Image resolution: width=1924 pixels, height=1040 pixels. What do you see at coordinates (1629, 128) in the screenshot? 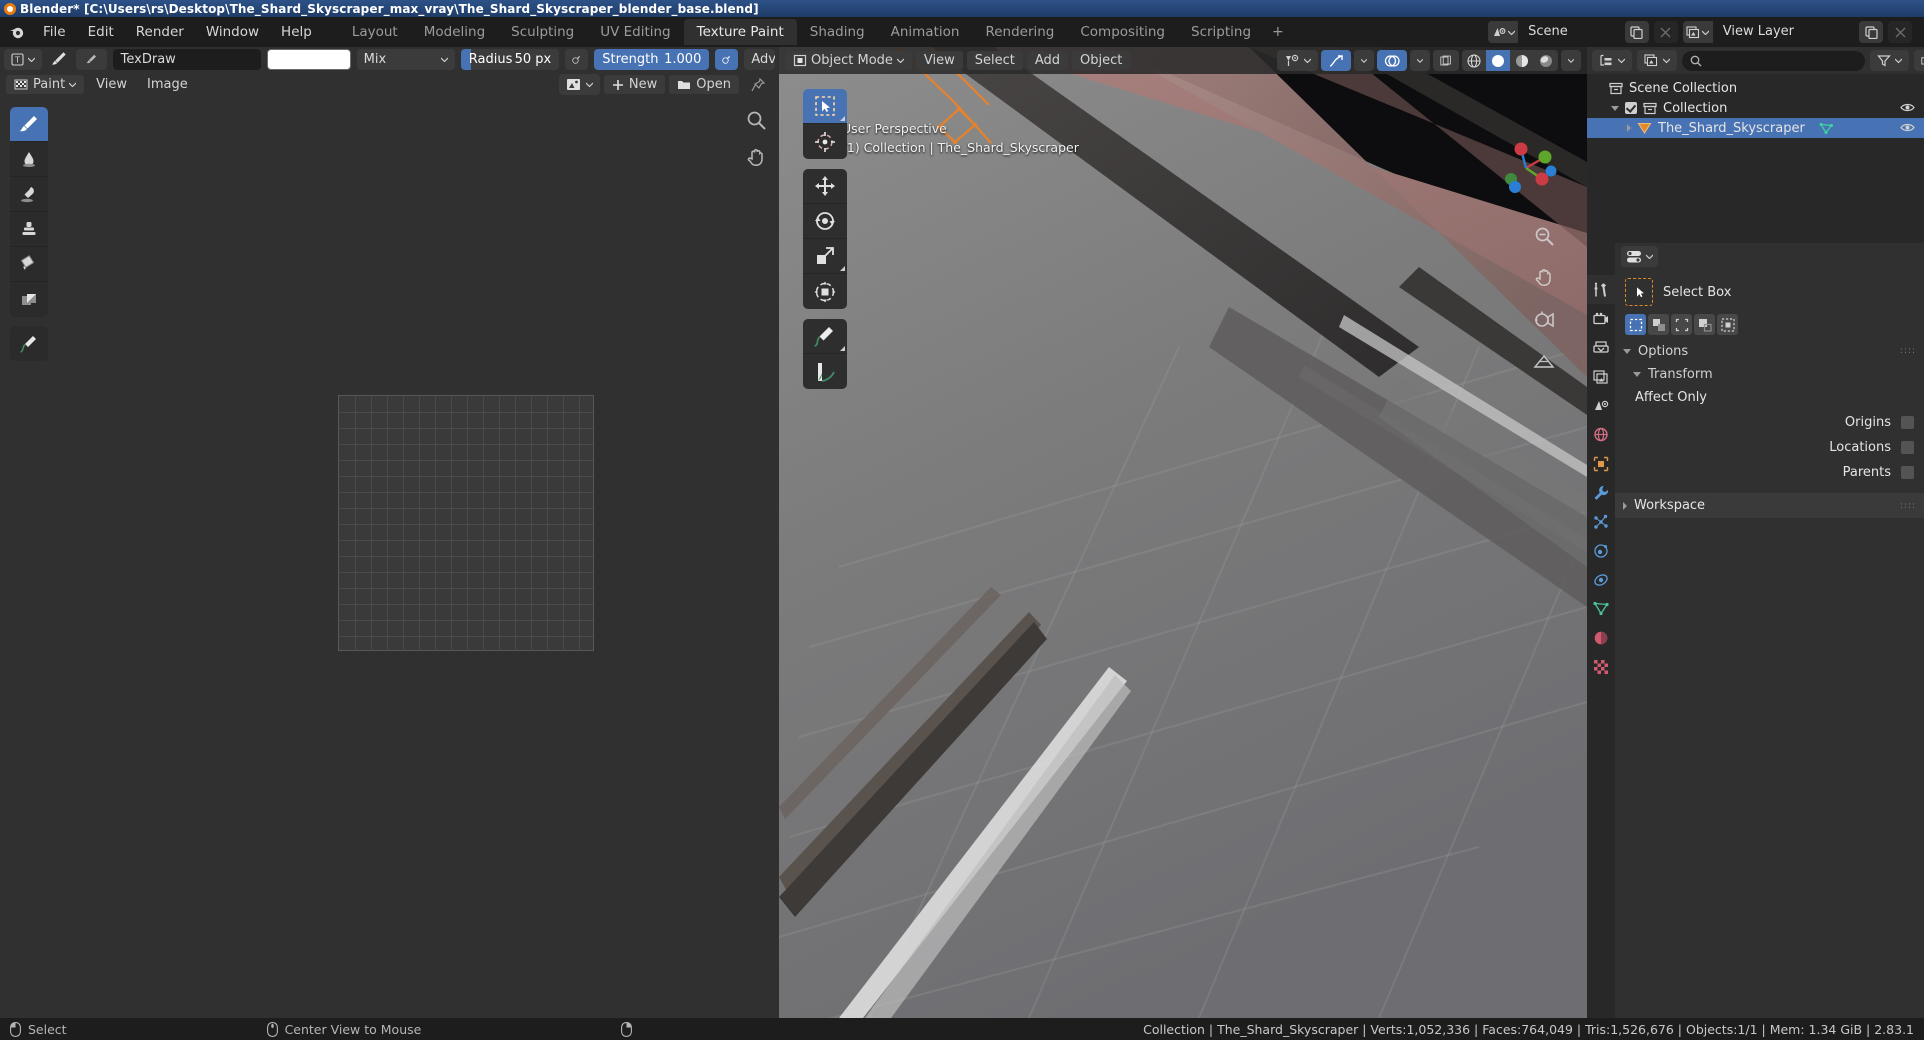
I see `chevron-right-icon` at bounding box center [1629, 128].